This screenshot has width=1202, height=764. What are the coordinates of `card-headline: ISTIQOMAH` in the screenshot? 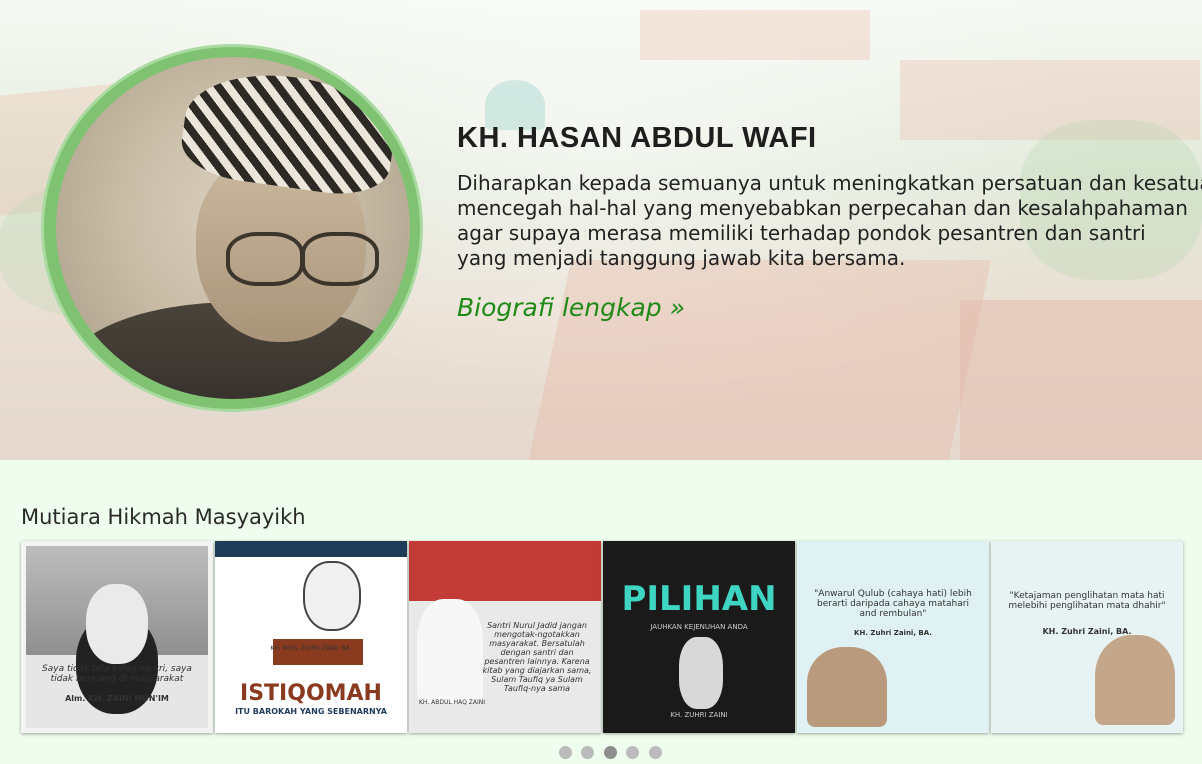 It's located at (311, 693).